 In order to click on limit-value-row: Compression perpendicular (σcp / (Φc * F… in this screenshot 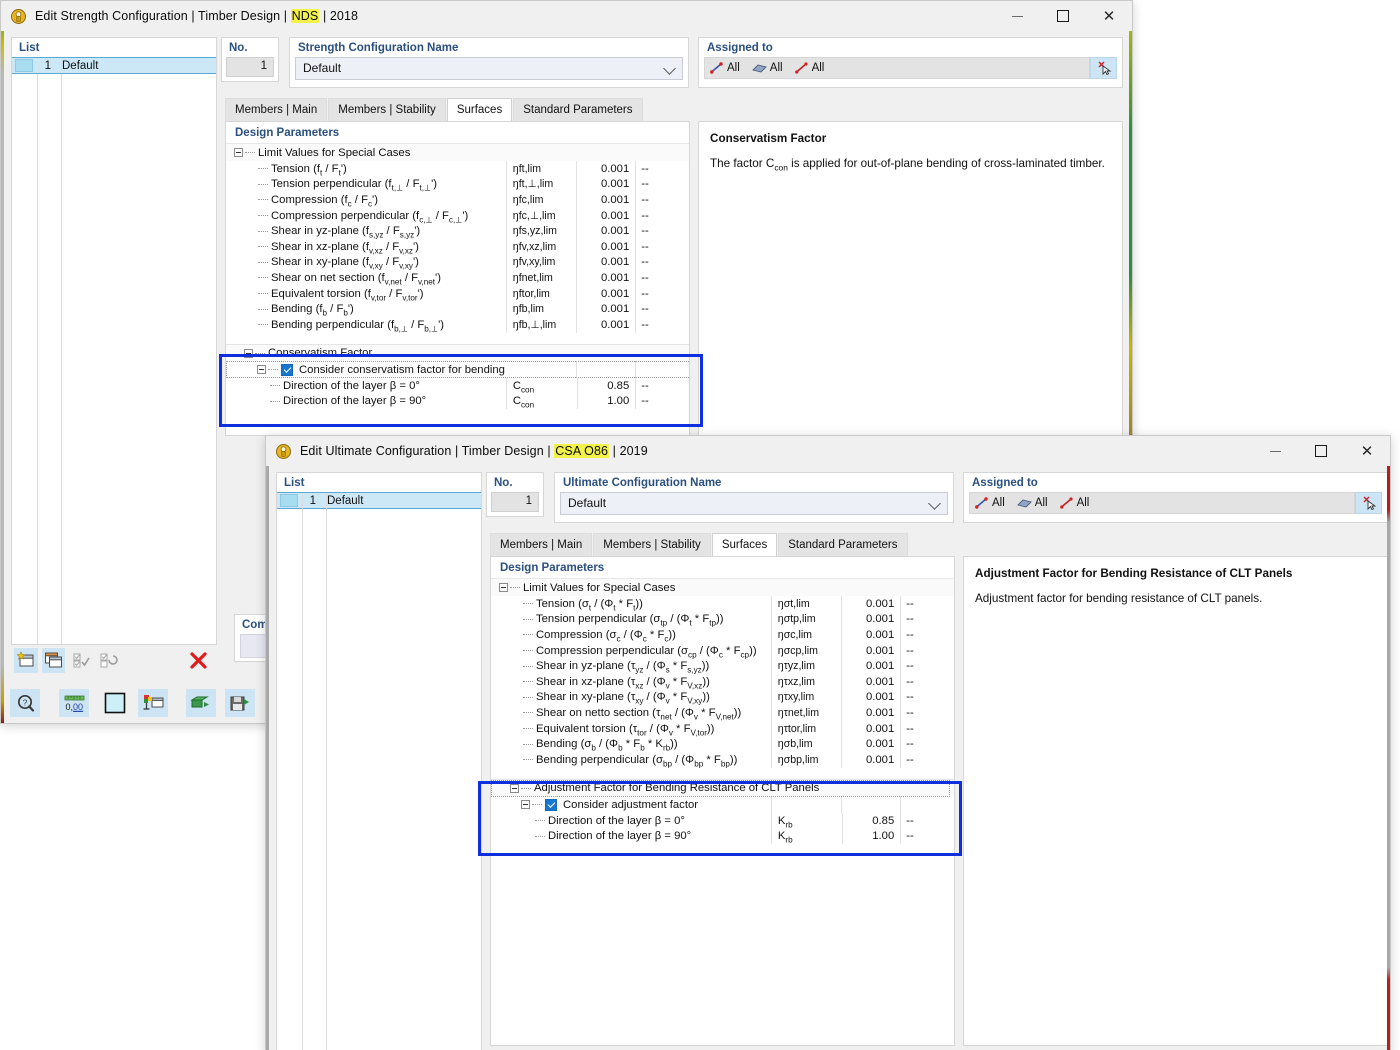, I will do `click(722, 650)`.